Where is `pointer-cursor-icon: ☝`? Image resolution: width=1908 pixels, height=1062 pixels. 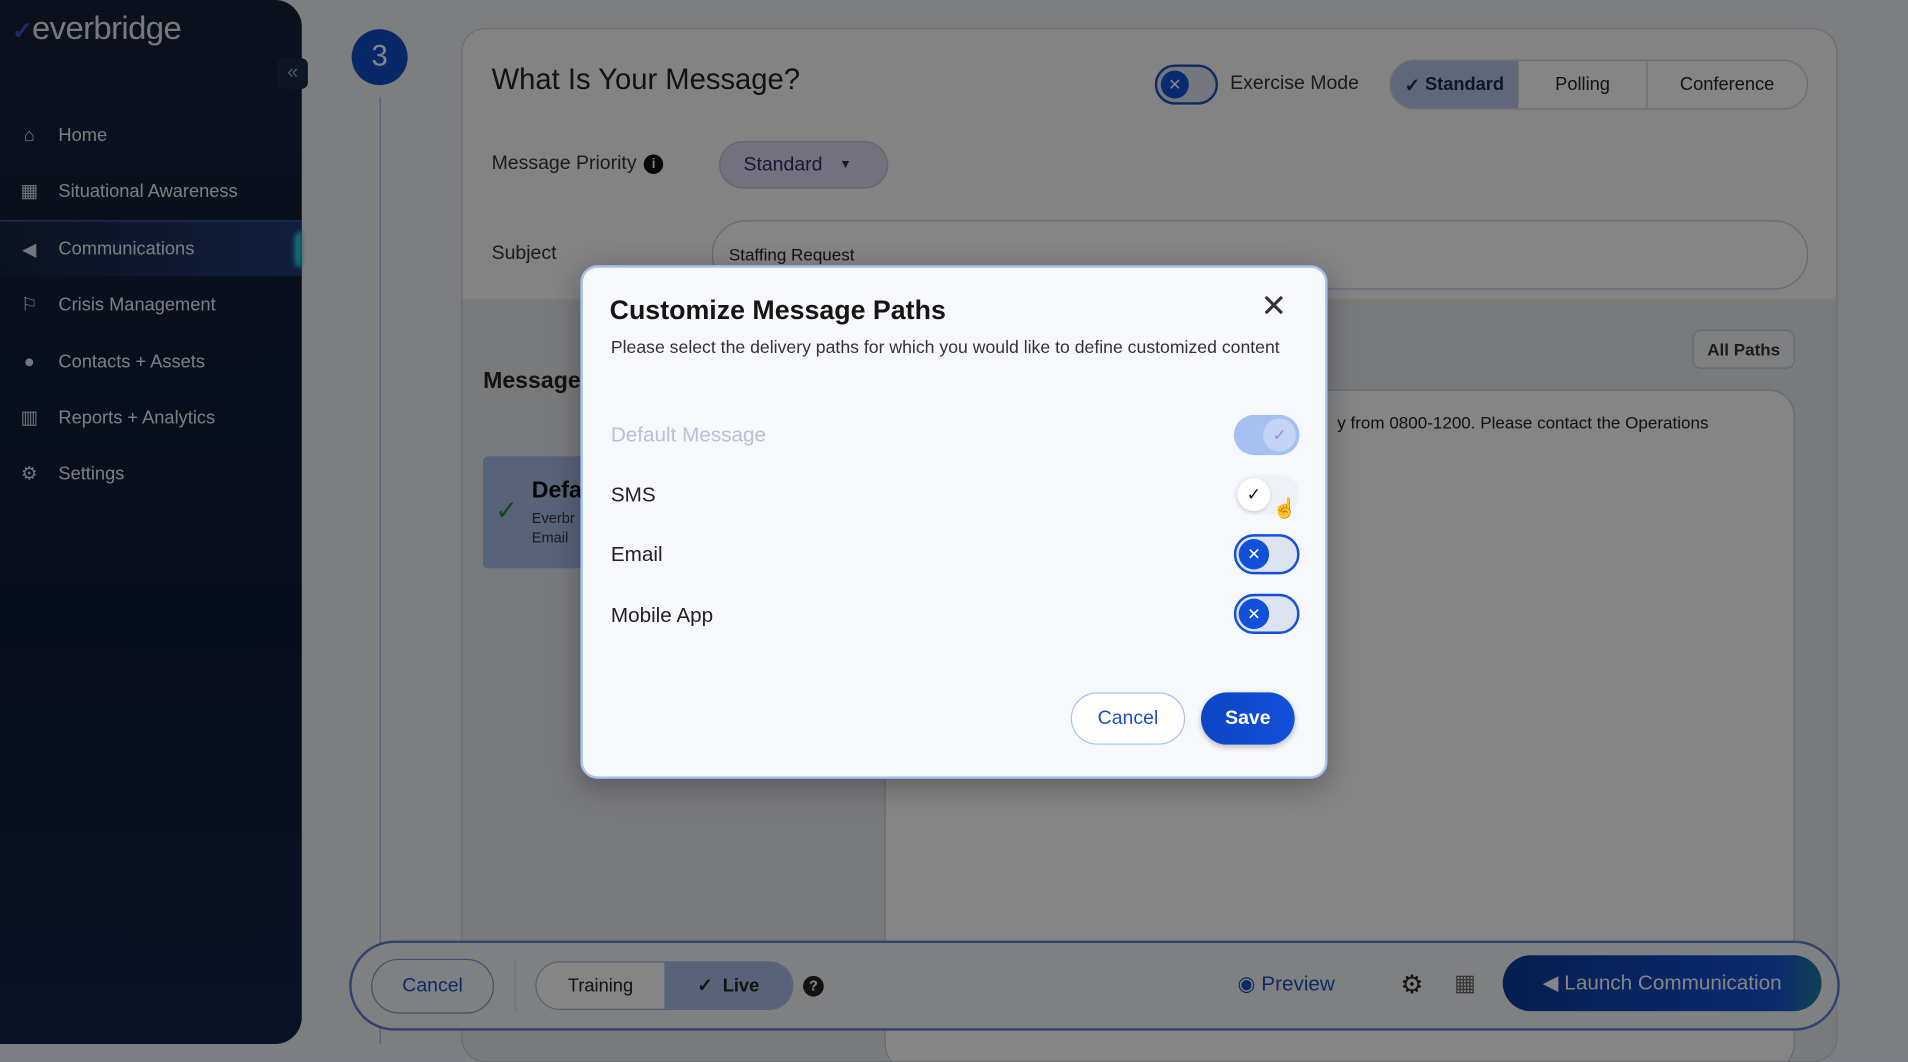 pointer-cursor-icon: ☝ is located at coordinates (1285, 509).